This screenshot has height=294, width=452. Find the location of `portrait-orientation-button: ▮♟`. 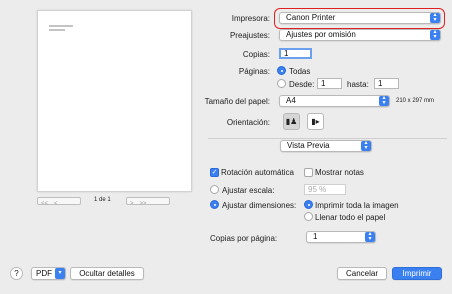

portrait-orientation-button: ▮♟ is located at coordinates (291, 121).